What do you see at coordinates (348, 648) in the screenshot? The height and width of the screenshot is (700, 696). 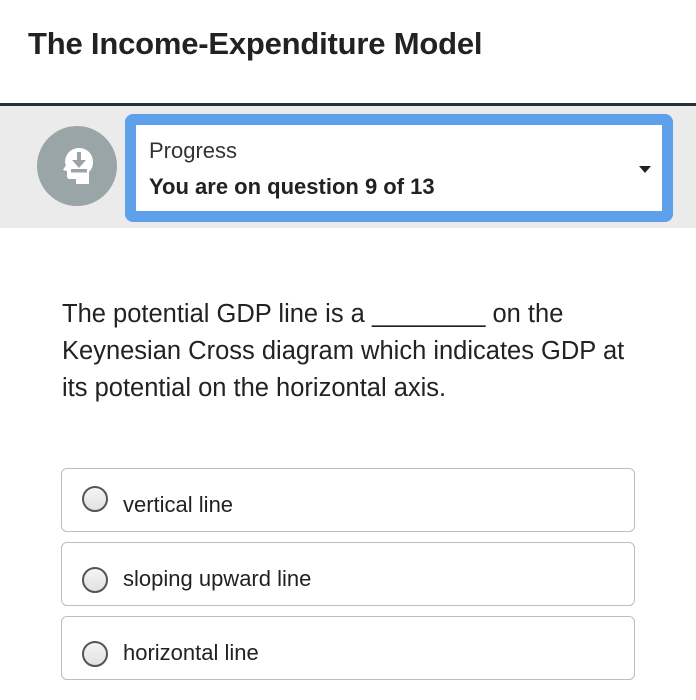 I see `option-horizontal-line: horizontal line` at bounding box center [348, 648].